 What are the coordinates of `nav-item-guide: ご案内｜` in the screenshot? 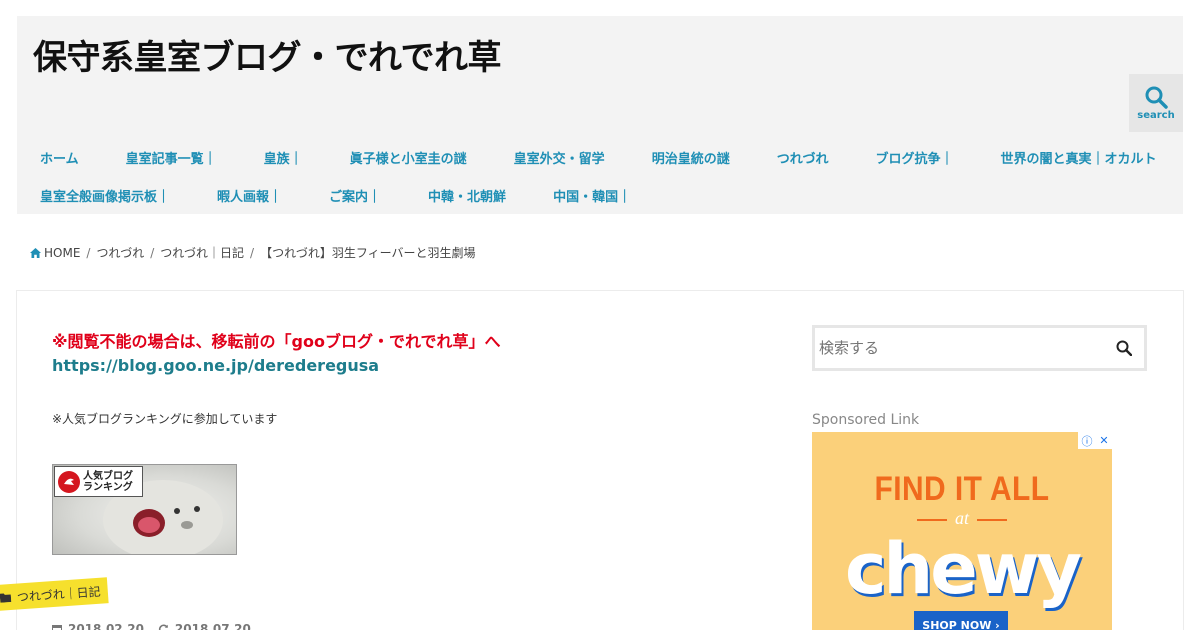 It's located at (355, 195).